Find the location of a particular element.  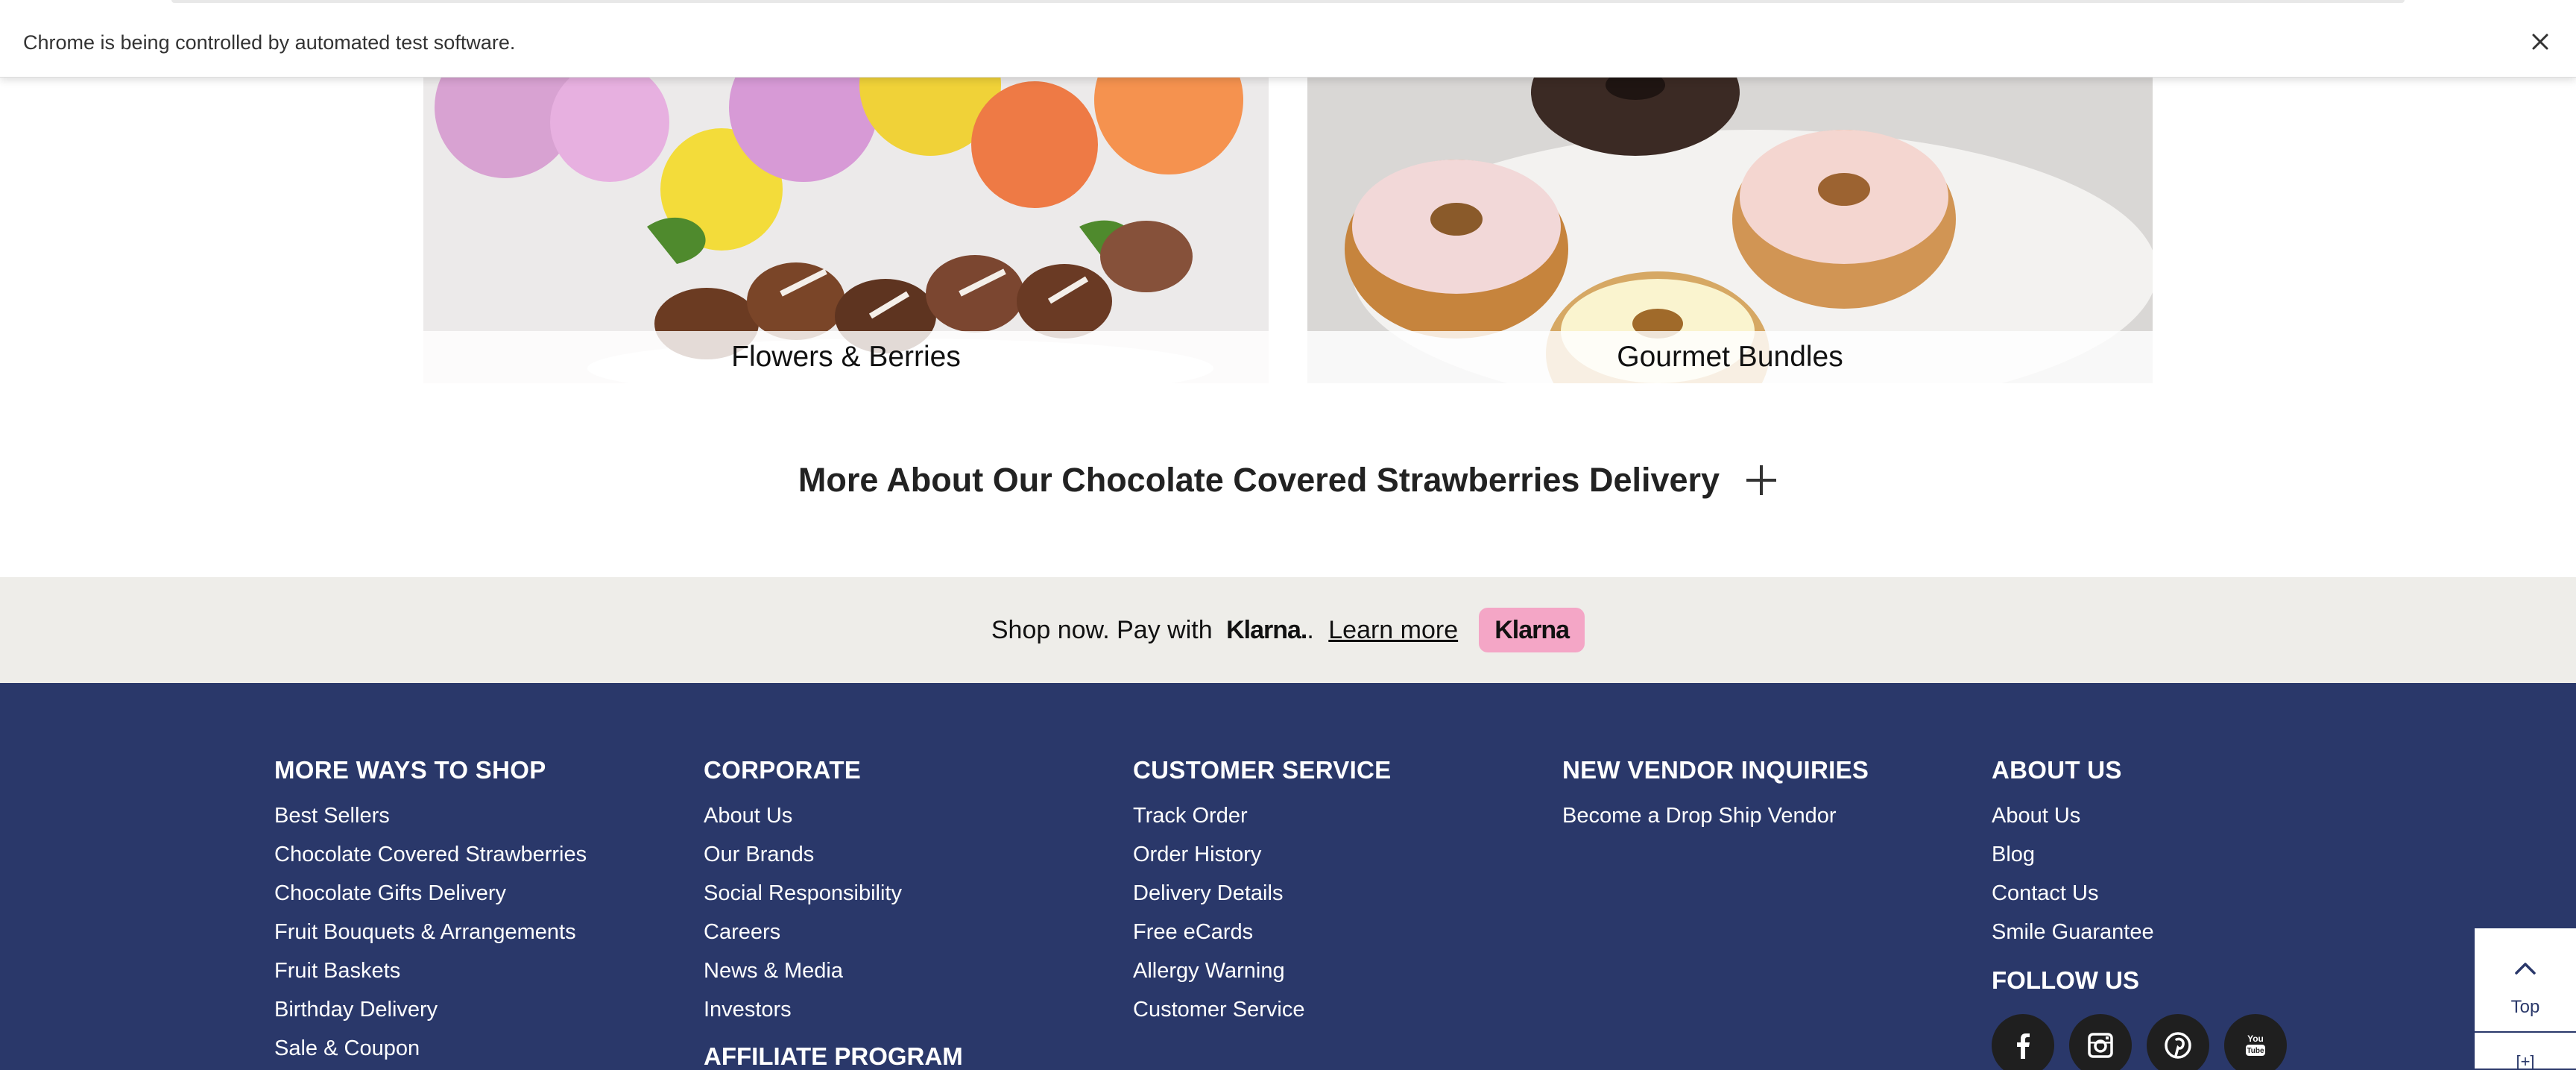

facebook-icon is located at coordinates (2023, 1042).